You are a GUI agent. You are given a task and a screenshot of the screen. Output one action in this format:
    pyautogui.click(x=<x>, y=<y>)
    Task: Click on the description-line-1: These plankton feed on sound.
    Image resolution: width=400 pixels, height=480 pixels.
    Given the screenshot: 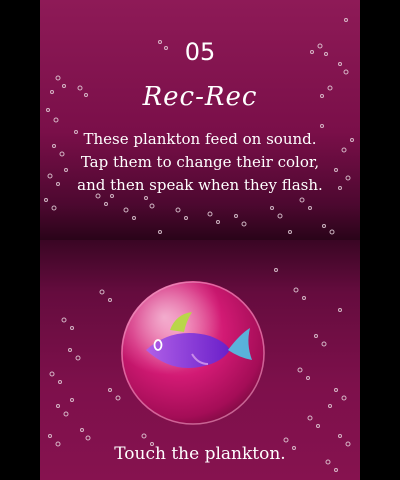 What is the action you would take?
    pyautogui.click(x=200, y=139)
    